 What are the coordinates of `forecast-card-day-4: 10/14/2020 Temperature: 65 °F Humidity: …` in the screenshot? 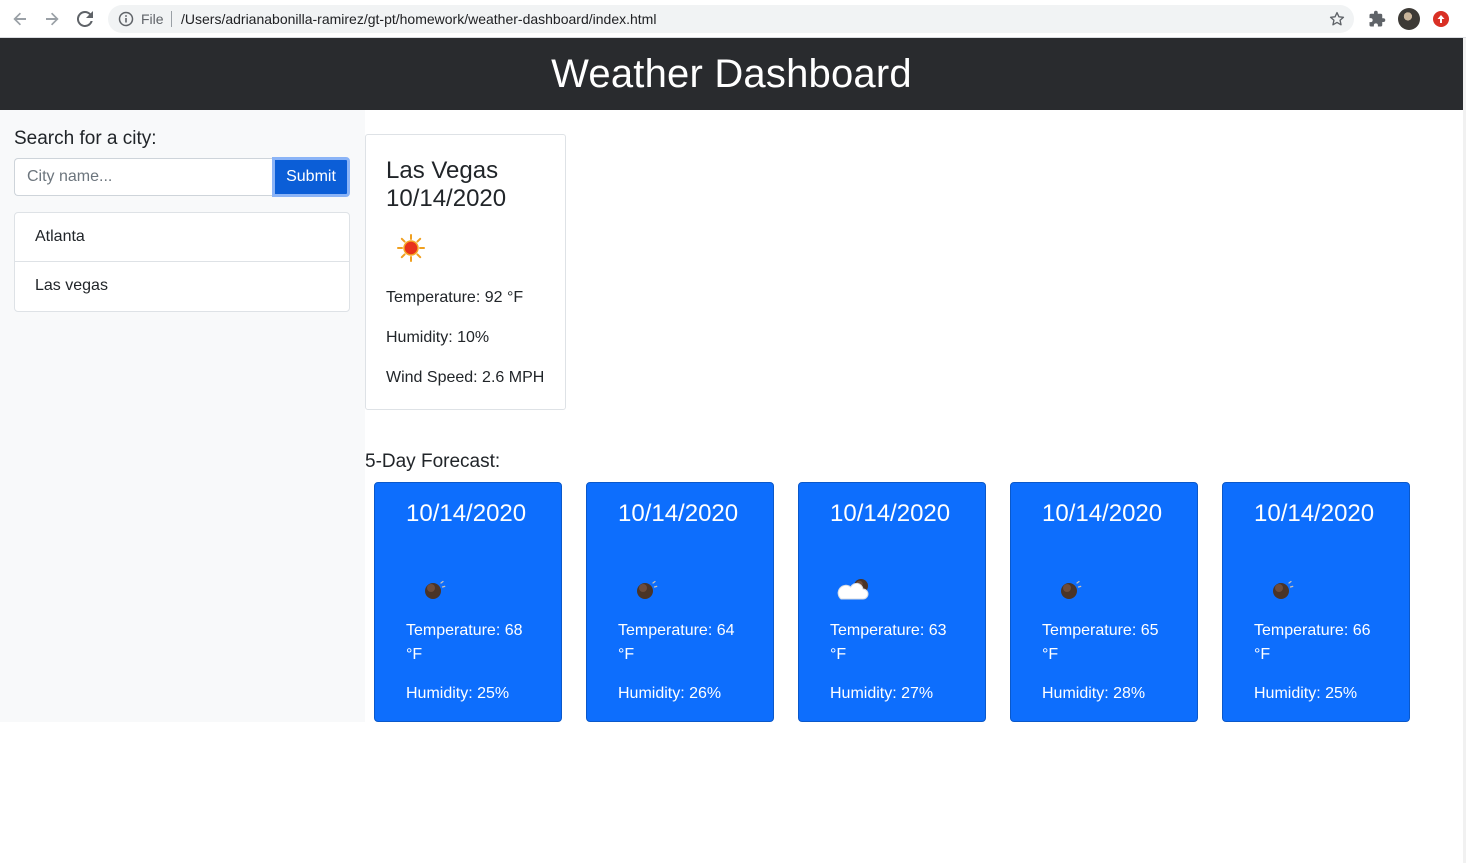 It's located at (1104, 602).